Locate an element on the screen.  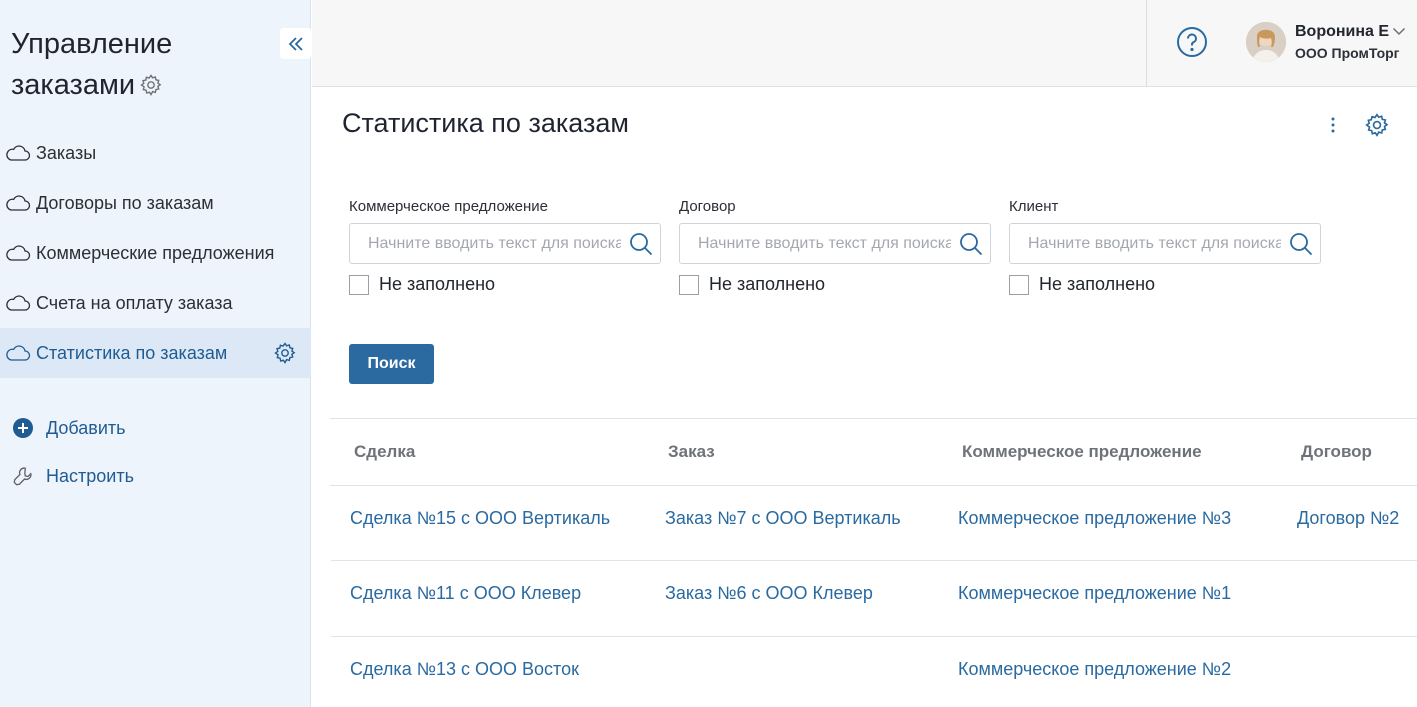
search-button: Поиск is located at coordinates (391, 364).